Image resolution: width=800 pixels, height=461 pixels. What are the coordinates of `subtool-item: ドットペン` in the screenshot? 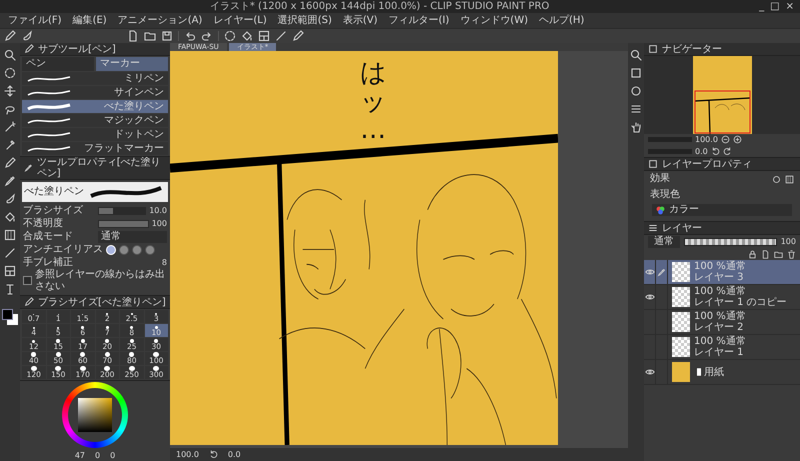 It's located at (95, 134).